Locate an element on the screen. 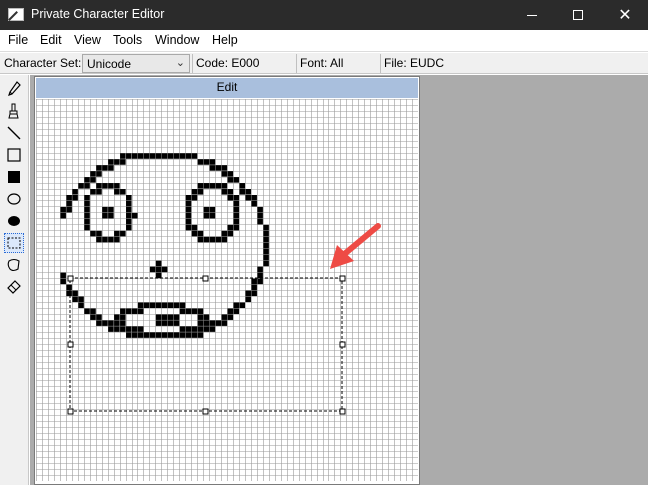 The image size is (648, 485). minimize-button is located at coordinates (532, 15).